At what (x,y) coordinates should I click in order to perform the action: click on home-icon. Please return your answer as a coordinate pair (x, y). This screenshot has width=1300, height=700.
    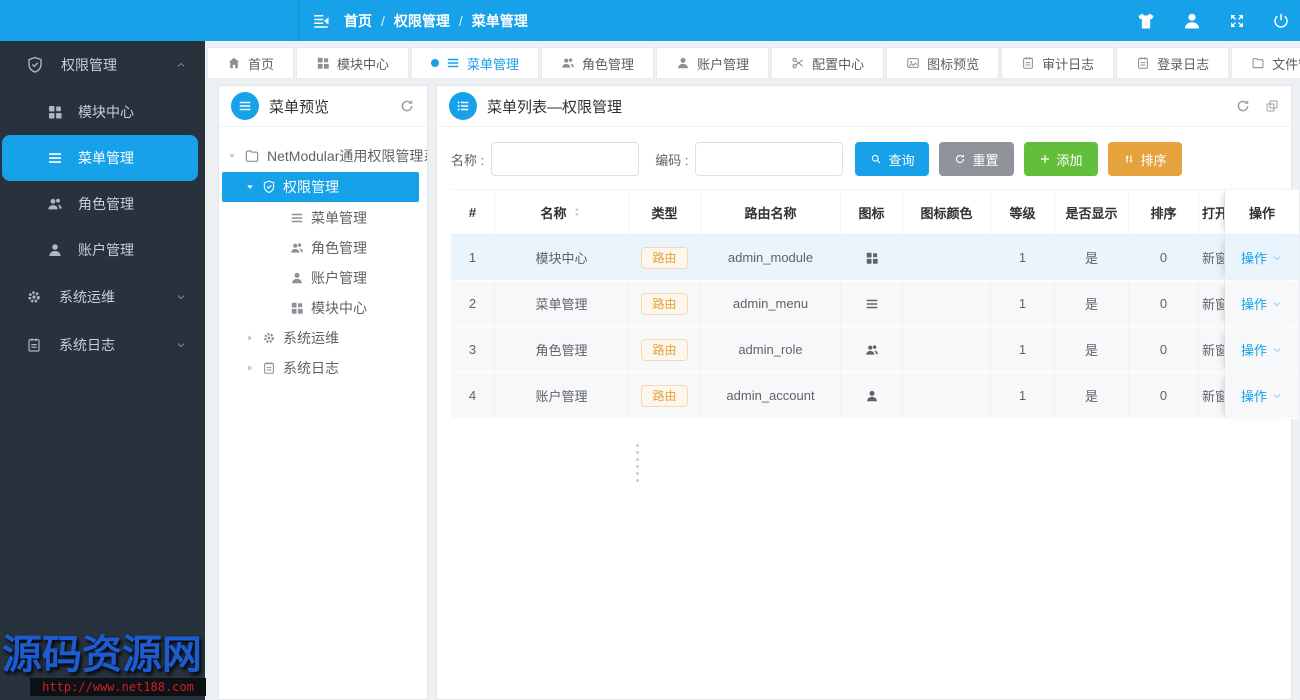
    Looking at the image, I should click on (234, 63).